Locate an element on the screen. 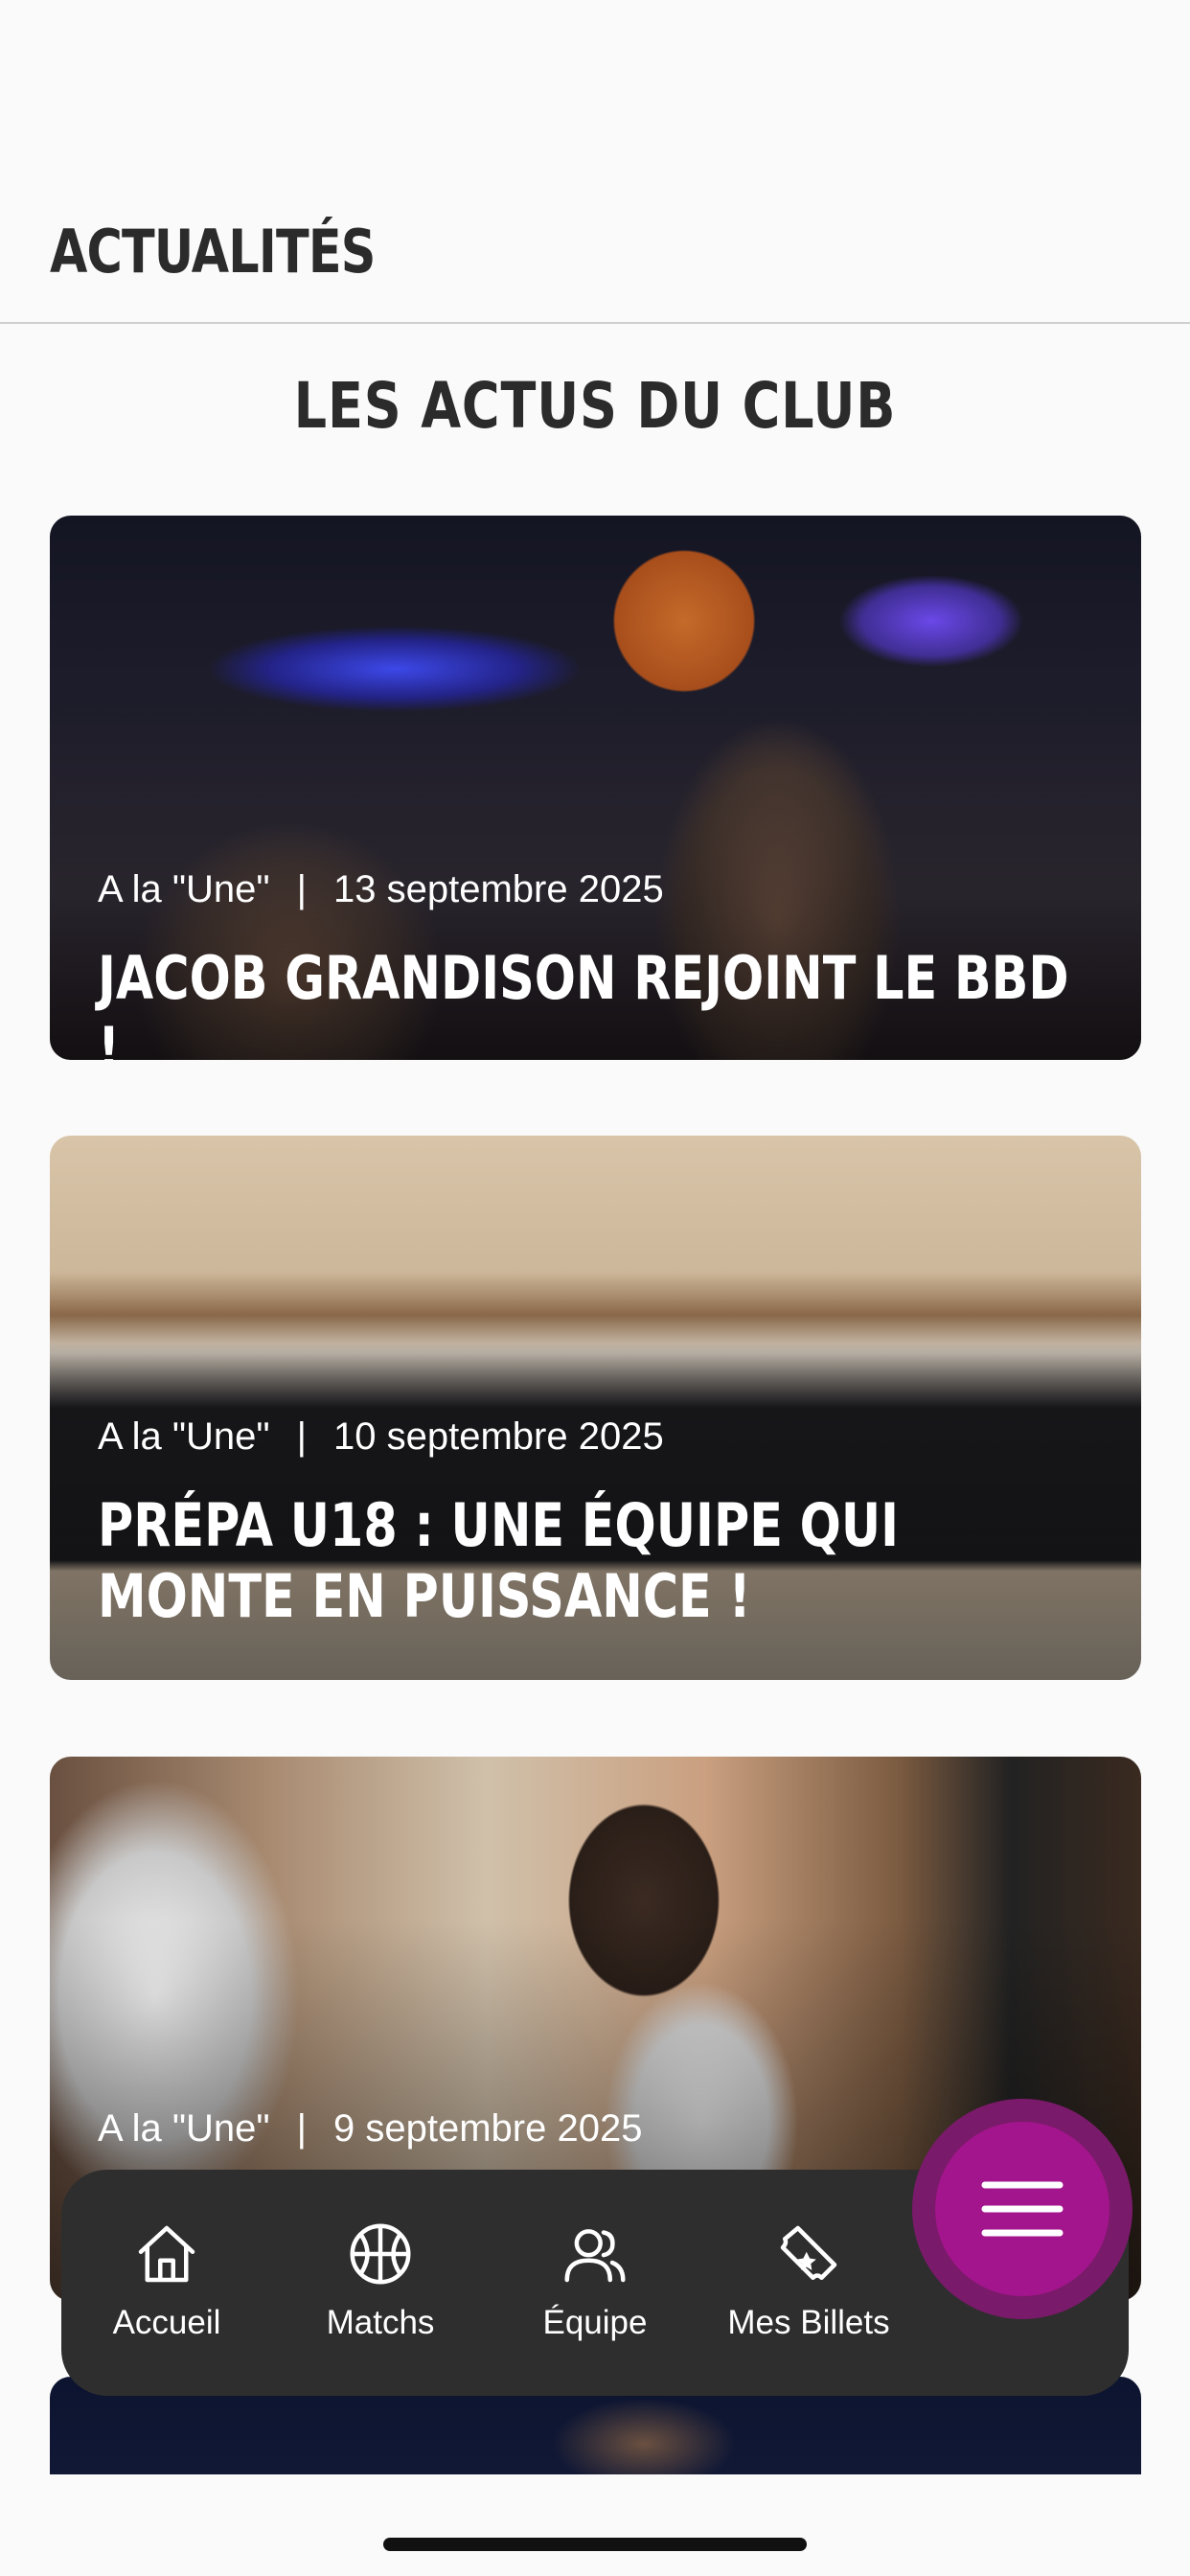 The height and width of the screenshot is (2576, 1190). news-card-meta: A la "Une" | 10 septembre 2025 is located at coordinates (381, 1437).